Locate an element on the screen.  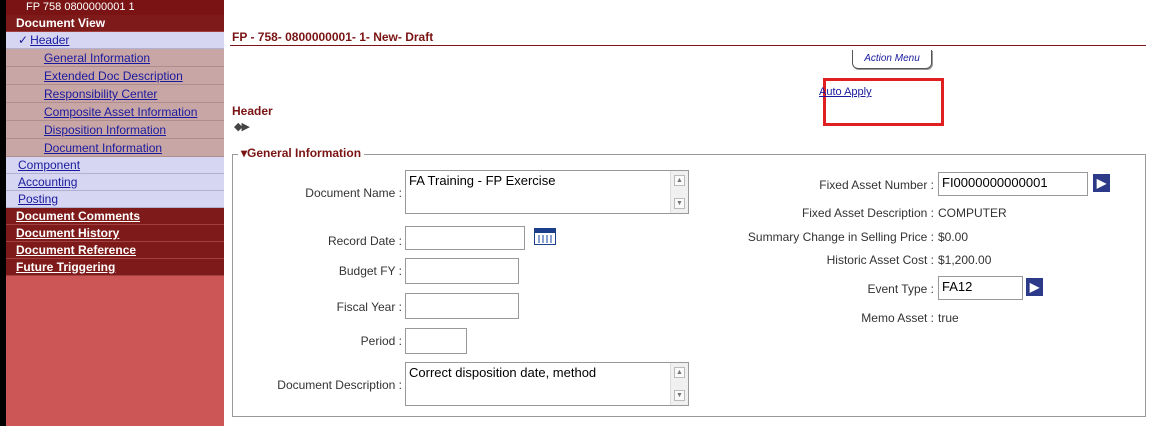
memo-asset-value: true is located at coordinates (948, 318).